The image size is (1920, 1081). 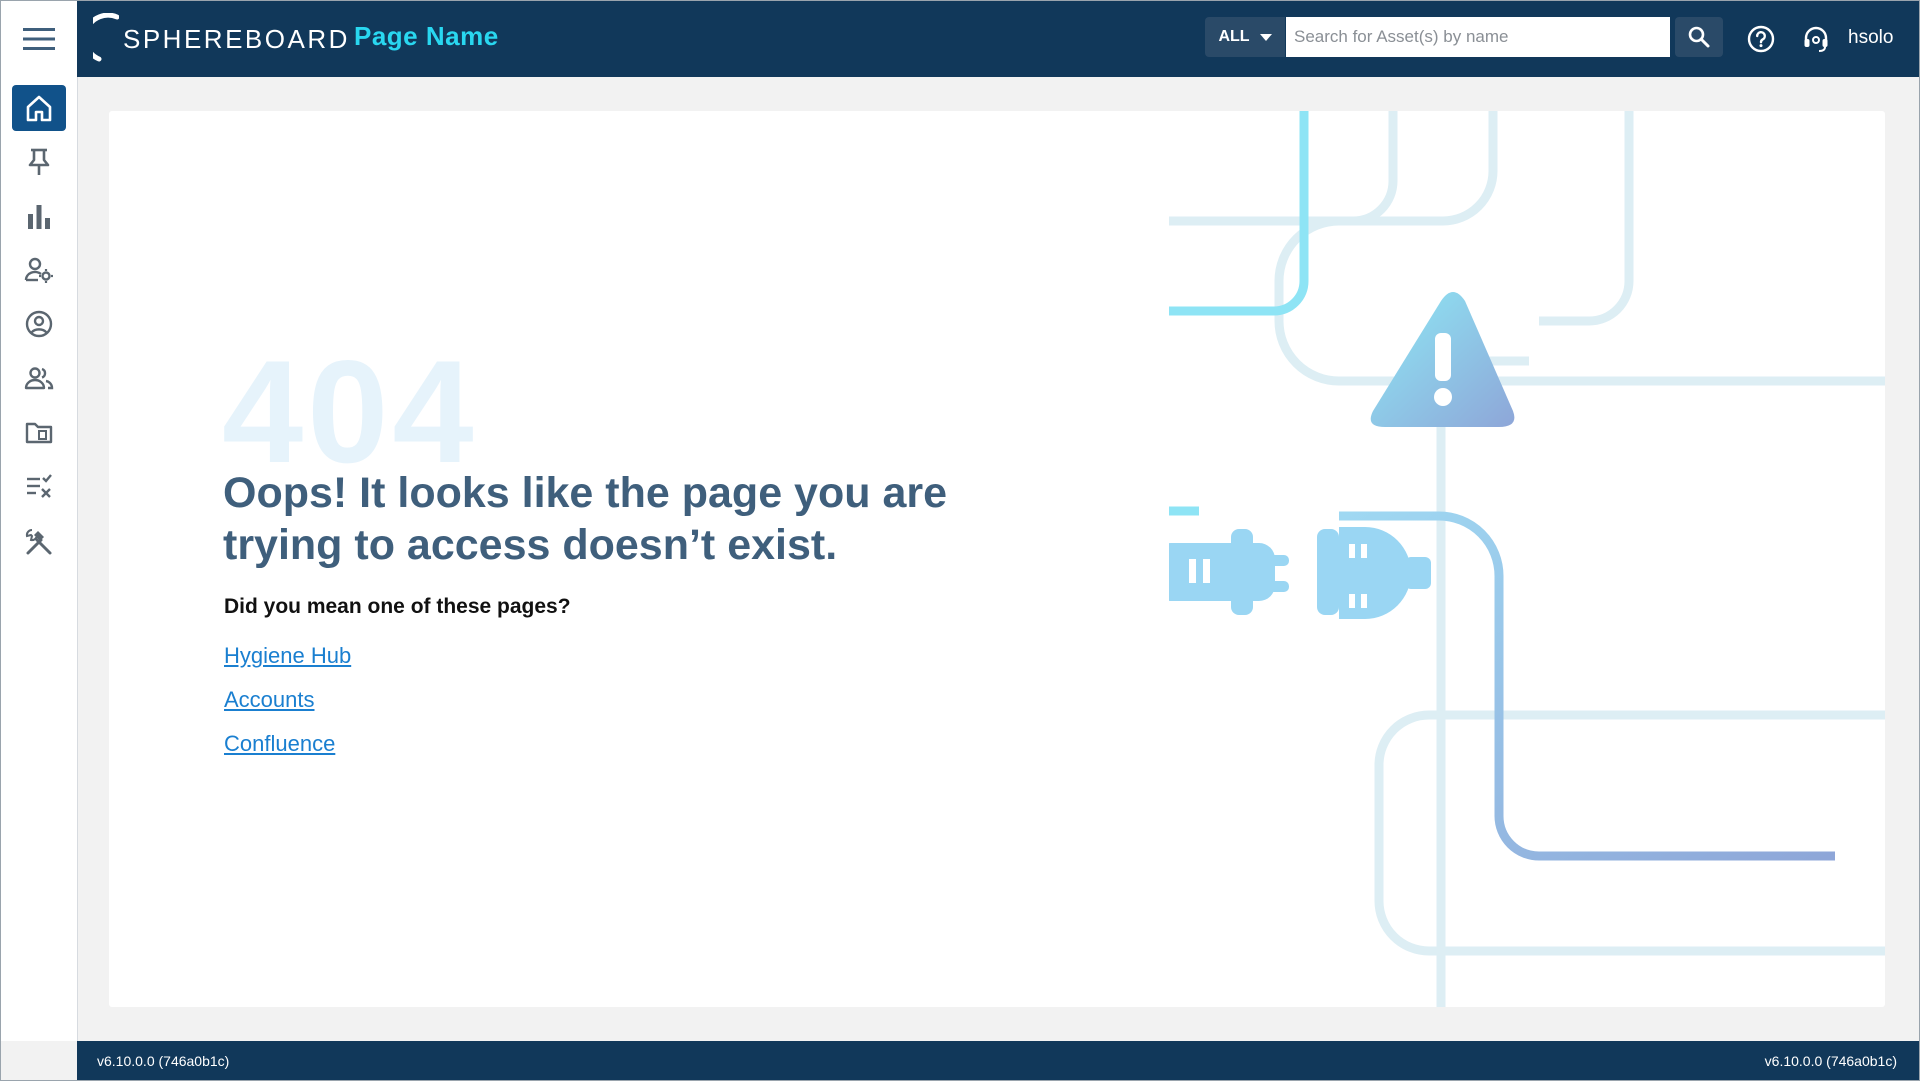 I want to click on sidebar-item-users, so click(x=39, y=378).